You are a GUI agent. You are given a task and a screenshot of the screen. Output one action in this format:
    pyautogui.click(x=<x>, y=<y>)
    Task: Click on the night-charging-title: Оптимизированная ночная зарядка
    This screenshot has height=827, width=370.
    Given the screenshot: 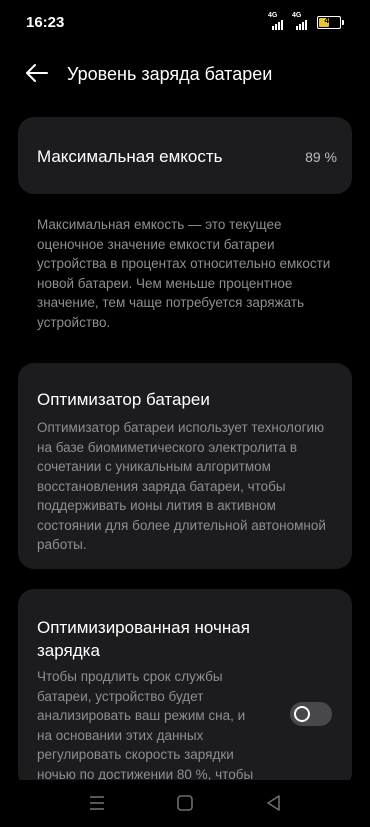 What is the action you would take?
    pyautogui.click(x=143, y=639)
    